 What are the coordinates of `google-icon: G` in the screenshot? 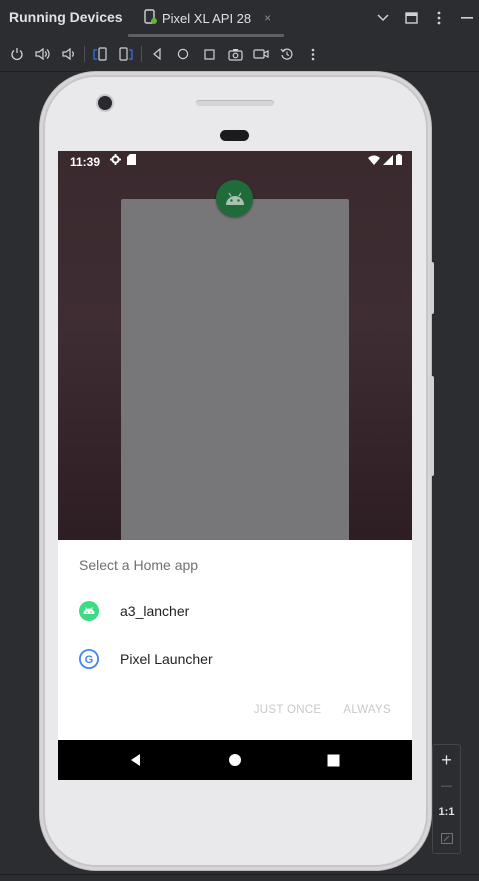 It's located at (89, 659).